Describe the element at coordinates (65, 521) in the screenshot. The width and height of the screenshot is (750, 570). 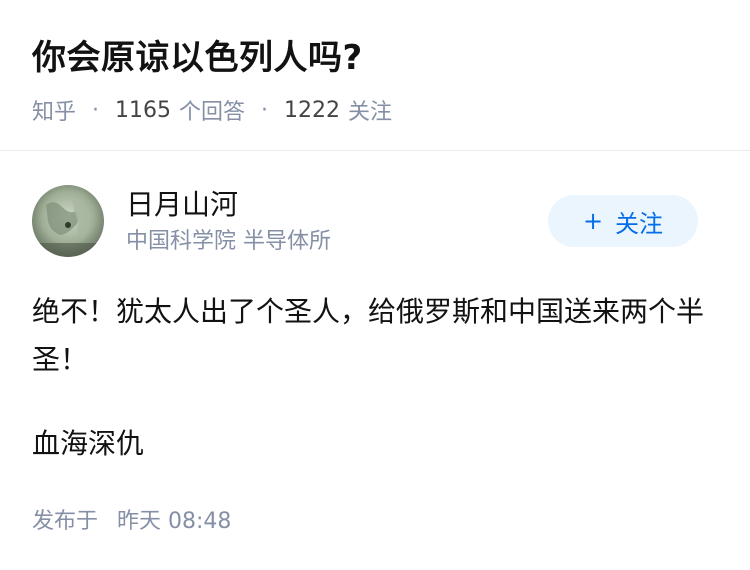
I see `posted-label: 发布于` at that location.